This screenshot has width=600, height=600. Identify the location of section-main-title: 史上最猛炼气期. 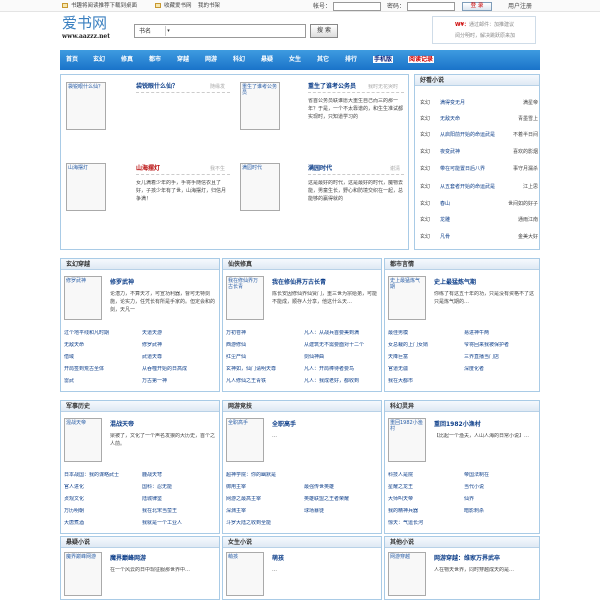
(455, 282).